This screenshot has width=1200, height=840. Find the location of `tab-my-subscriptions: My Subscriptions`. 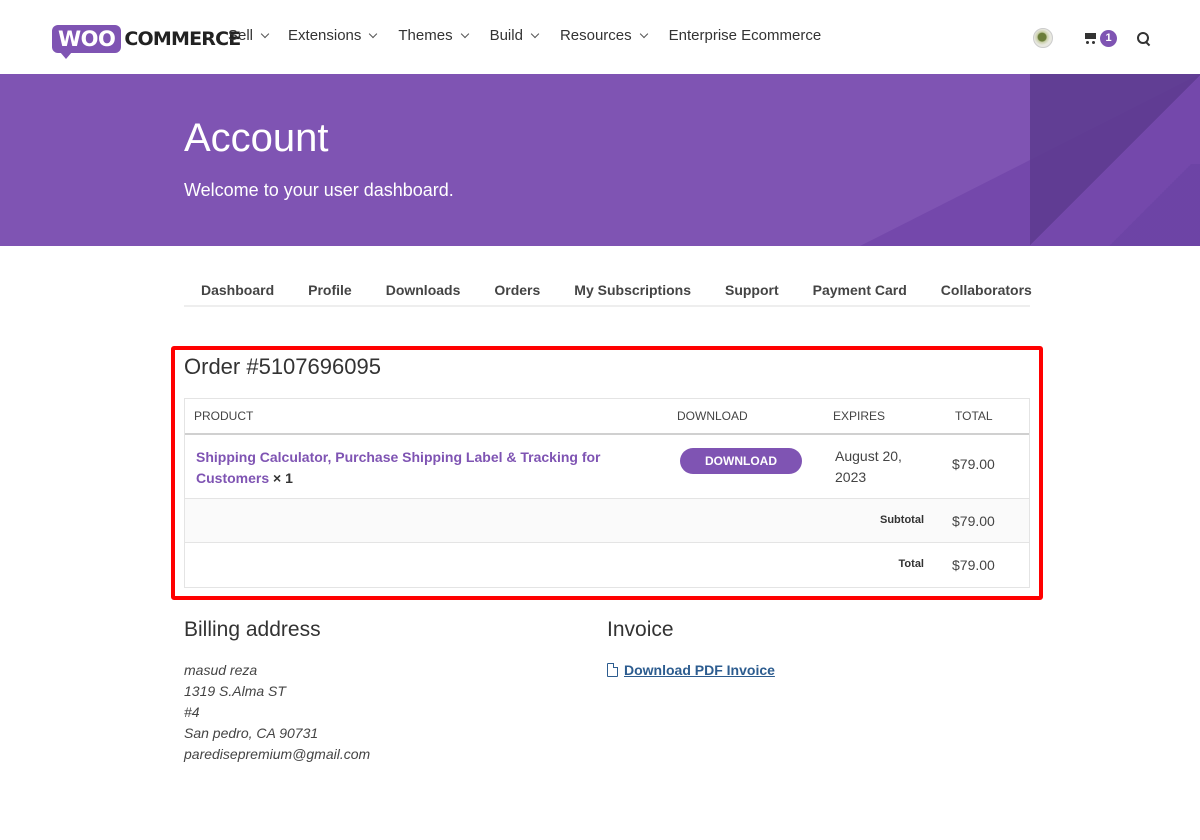

tab-my-subscriptions: My Subscriptions is located at coordinates (632, 291).